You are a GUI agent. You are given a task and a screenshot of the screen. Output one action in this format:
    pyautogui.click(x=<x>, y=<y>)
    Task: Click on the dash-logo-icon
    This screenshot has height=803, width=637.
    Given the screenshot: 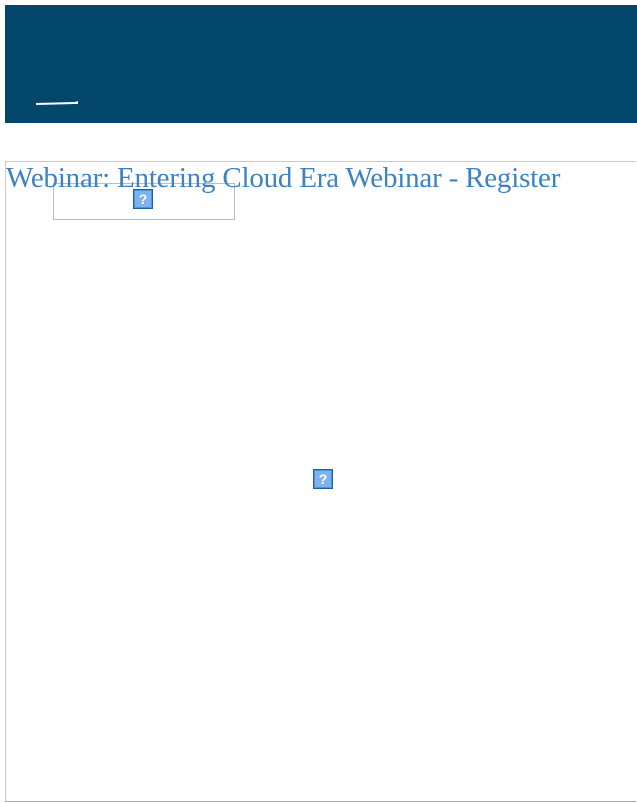 What is the action you would take?
    pyautogui.click(x=57, y=103)
    